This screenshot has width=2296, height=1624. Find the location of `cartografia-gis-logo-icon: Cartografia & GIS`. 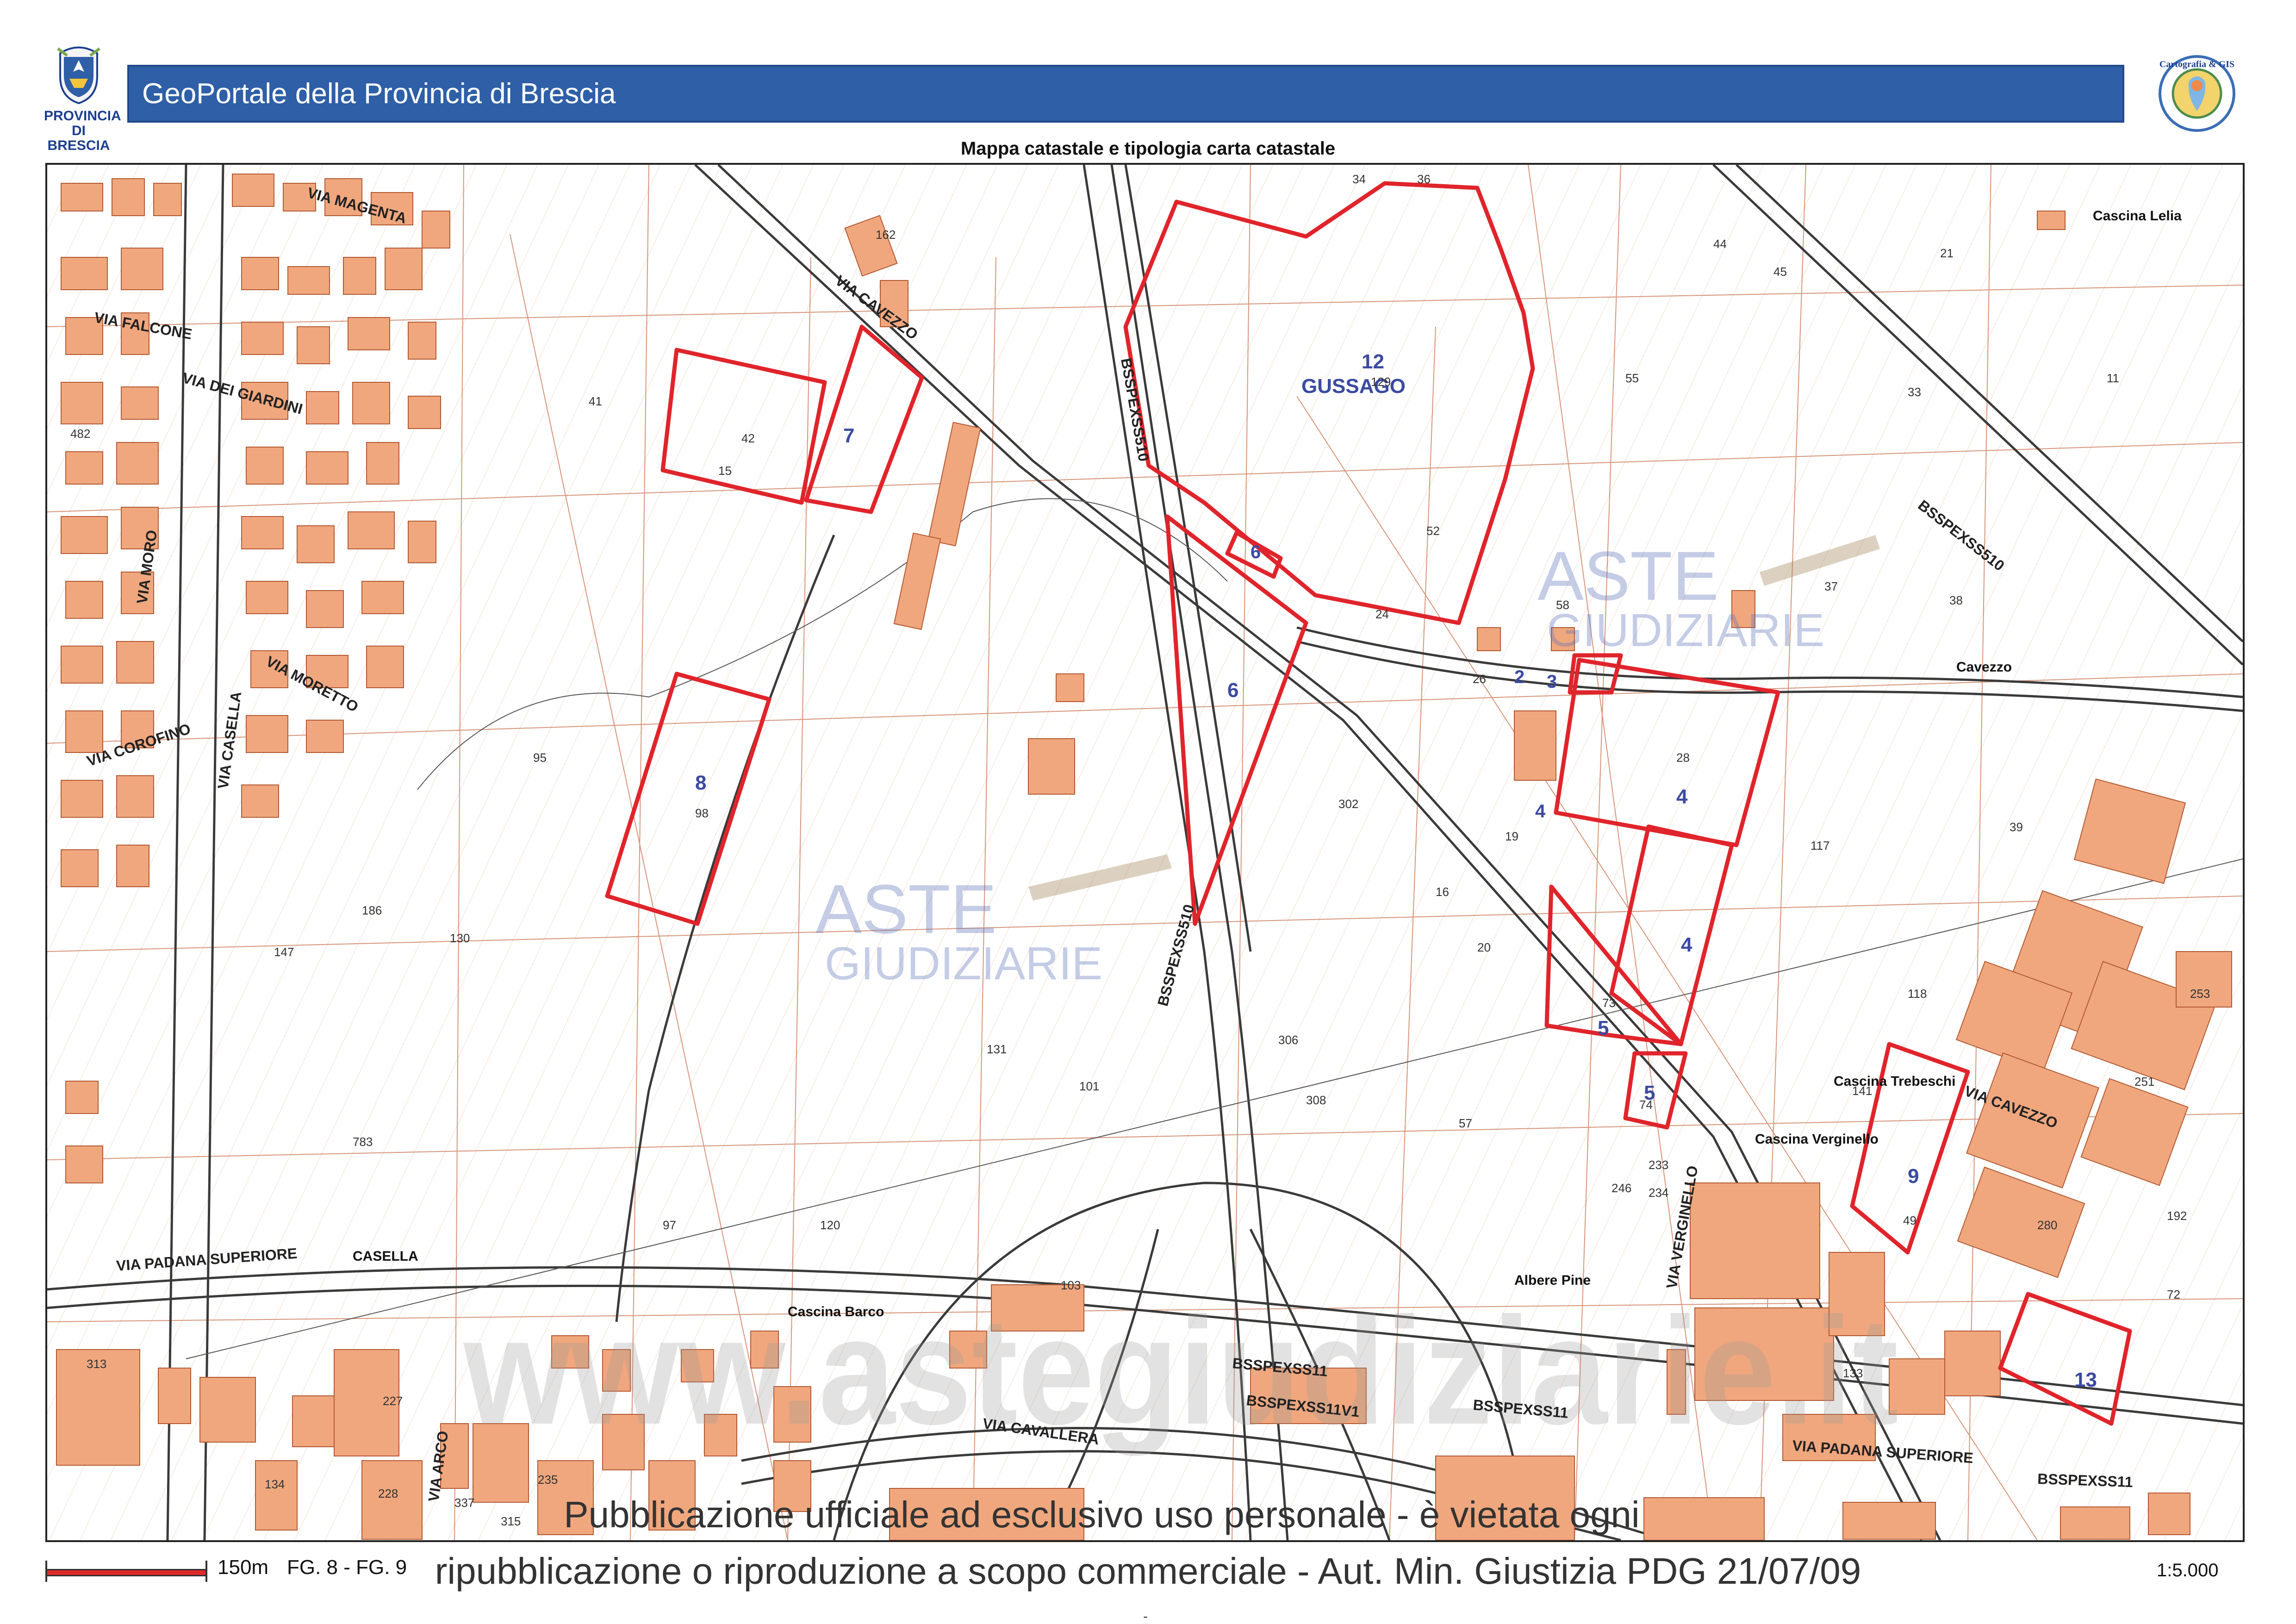

cartografia-gis-logo-icon: Cartografia & GIS is located at coordinates (2197, 93).